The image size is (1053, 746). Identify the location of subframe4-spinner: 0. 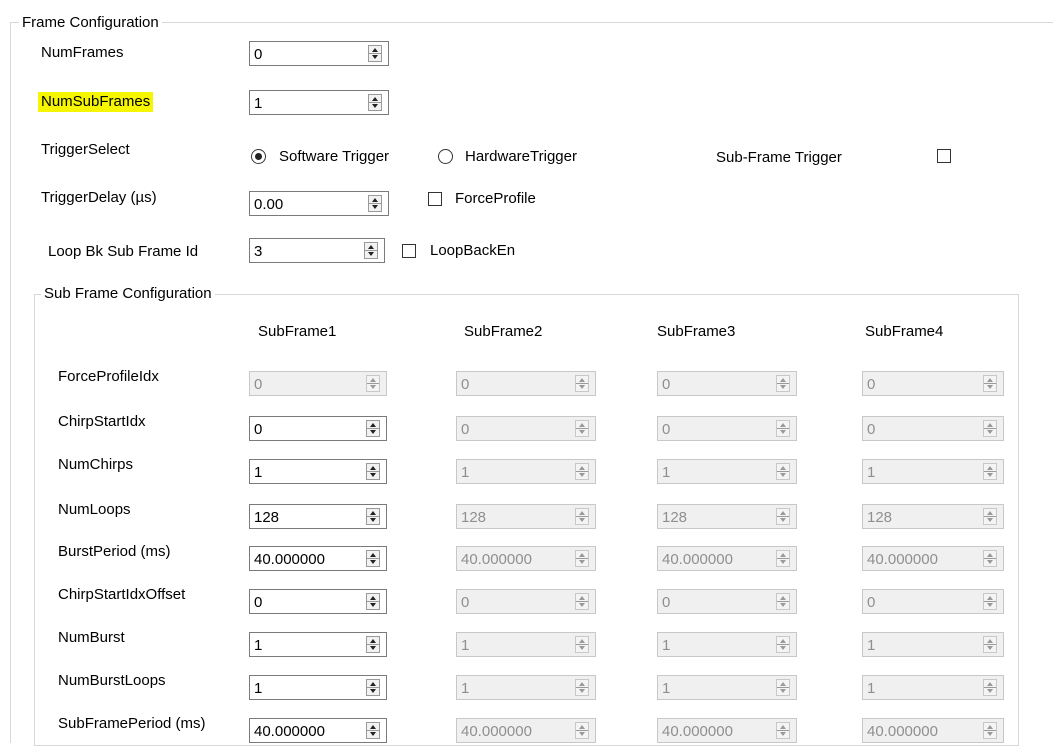
(933, 383).